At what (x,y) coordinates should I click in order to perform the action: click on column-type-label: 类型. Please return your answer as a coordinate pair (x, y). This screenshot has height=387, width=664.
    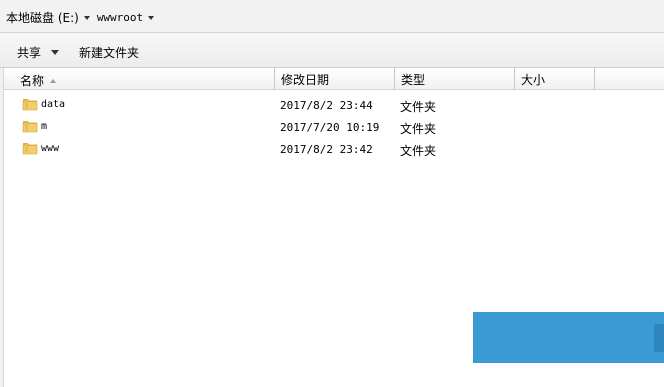
    Looking at the image, I should click on (413, 80).